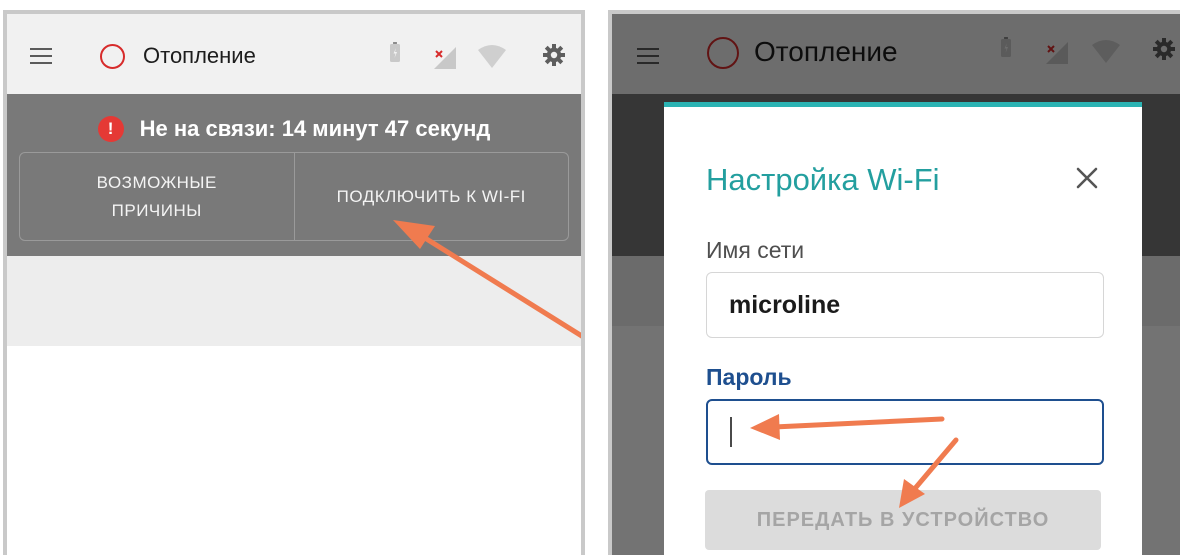 The height and width of the screenshot is (555, 1180). What do you see at coordinates (112, 56) in the screenshot?
I see `status-ring-icon` at bounding box center [112, 56].